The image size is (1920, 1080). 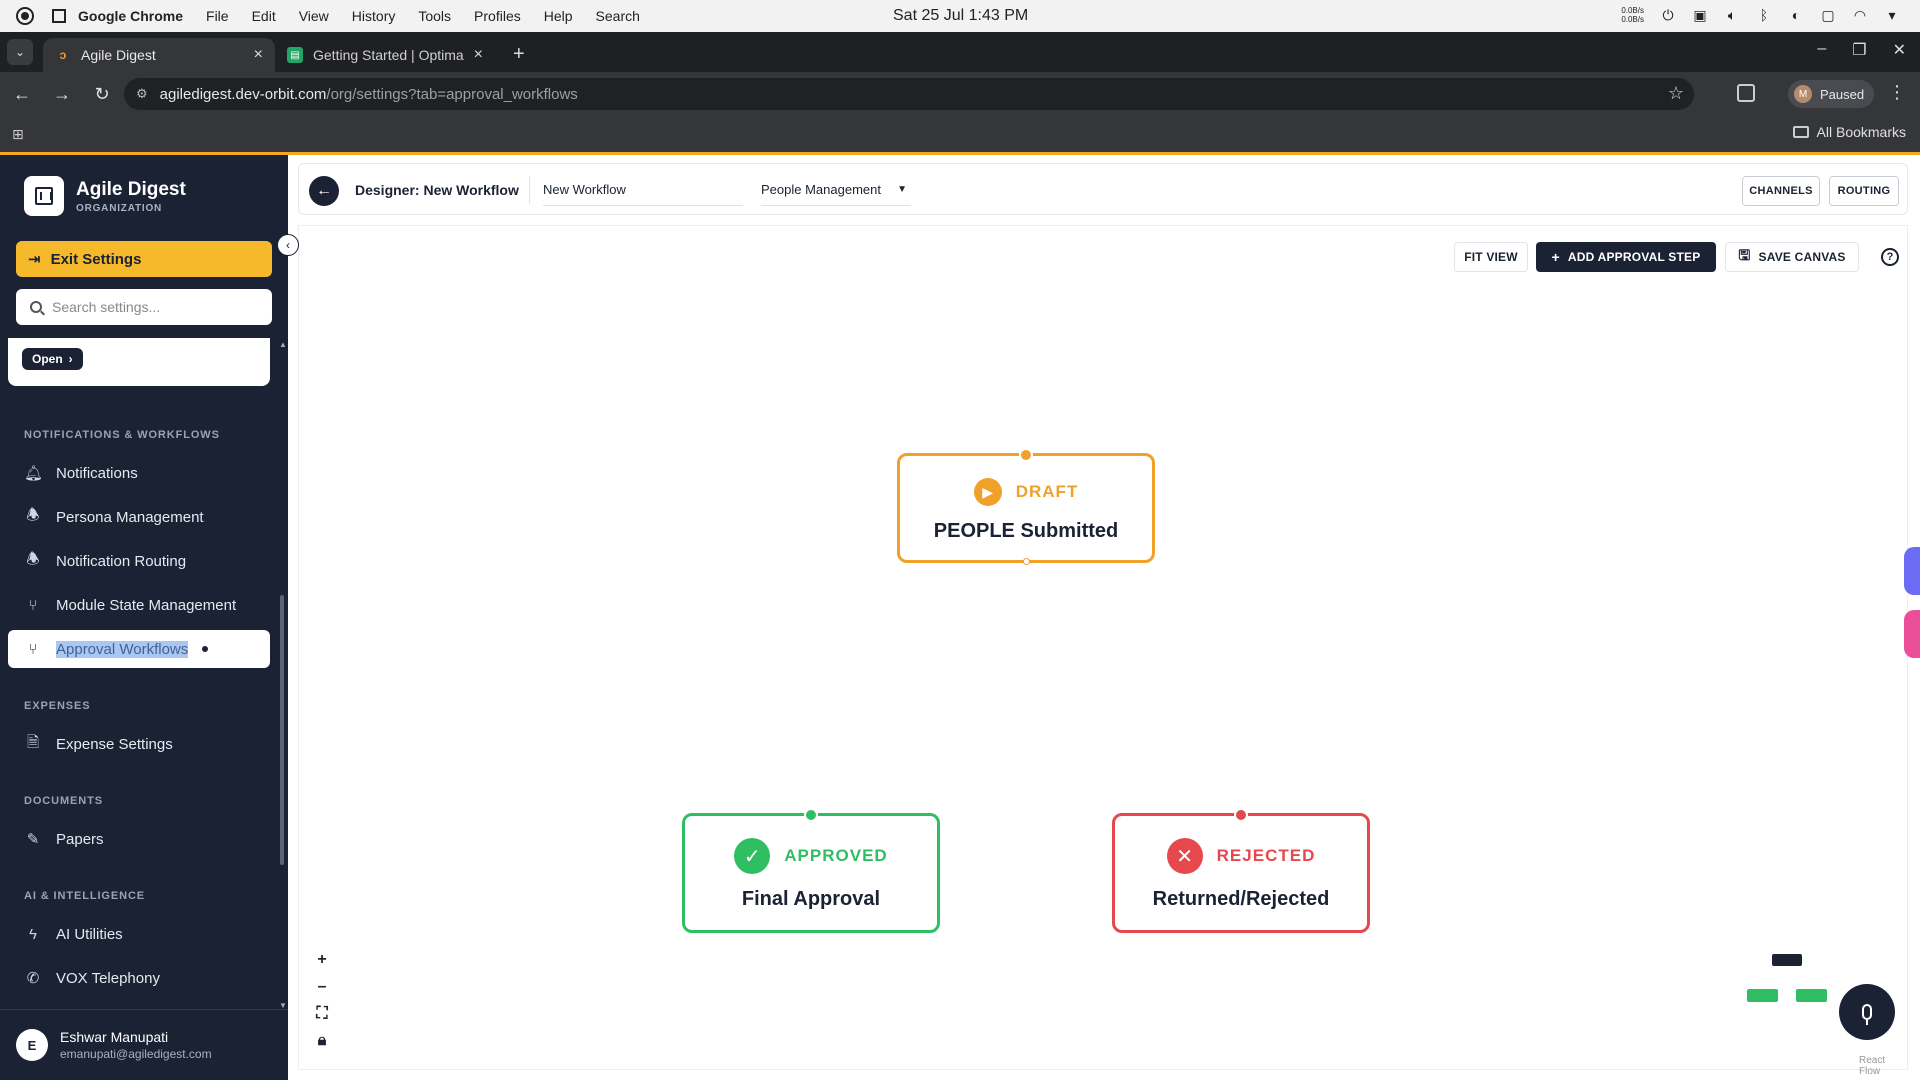 I want to click on tab-agile-digest: ↄ Agile Digest ×, so click(x=159, y=55).